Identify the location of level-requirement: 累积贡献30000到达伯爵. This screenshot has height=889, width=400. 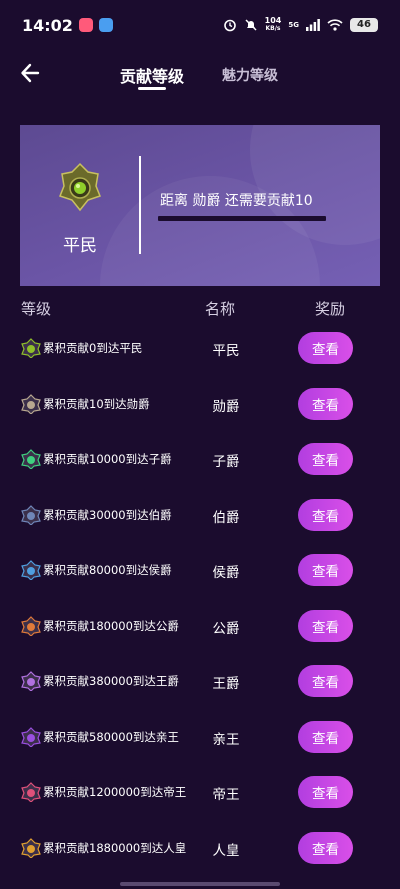
(107, 514).